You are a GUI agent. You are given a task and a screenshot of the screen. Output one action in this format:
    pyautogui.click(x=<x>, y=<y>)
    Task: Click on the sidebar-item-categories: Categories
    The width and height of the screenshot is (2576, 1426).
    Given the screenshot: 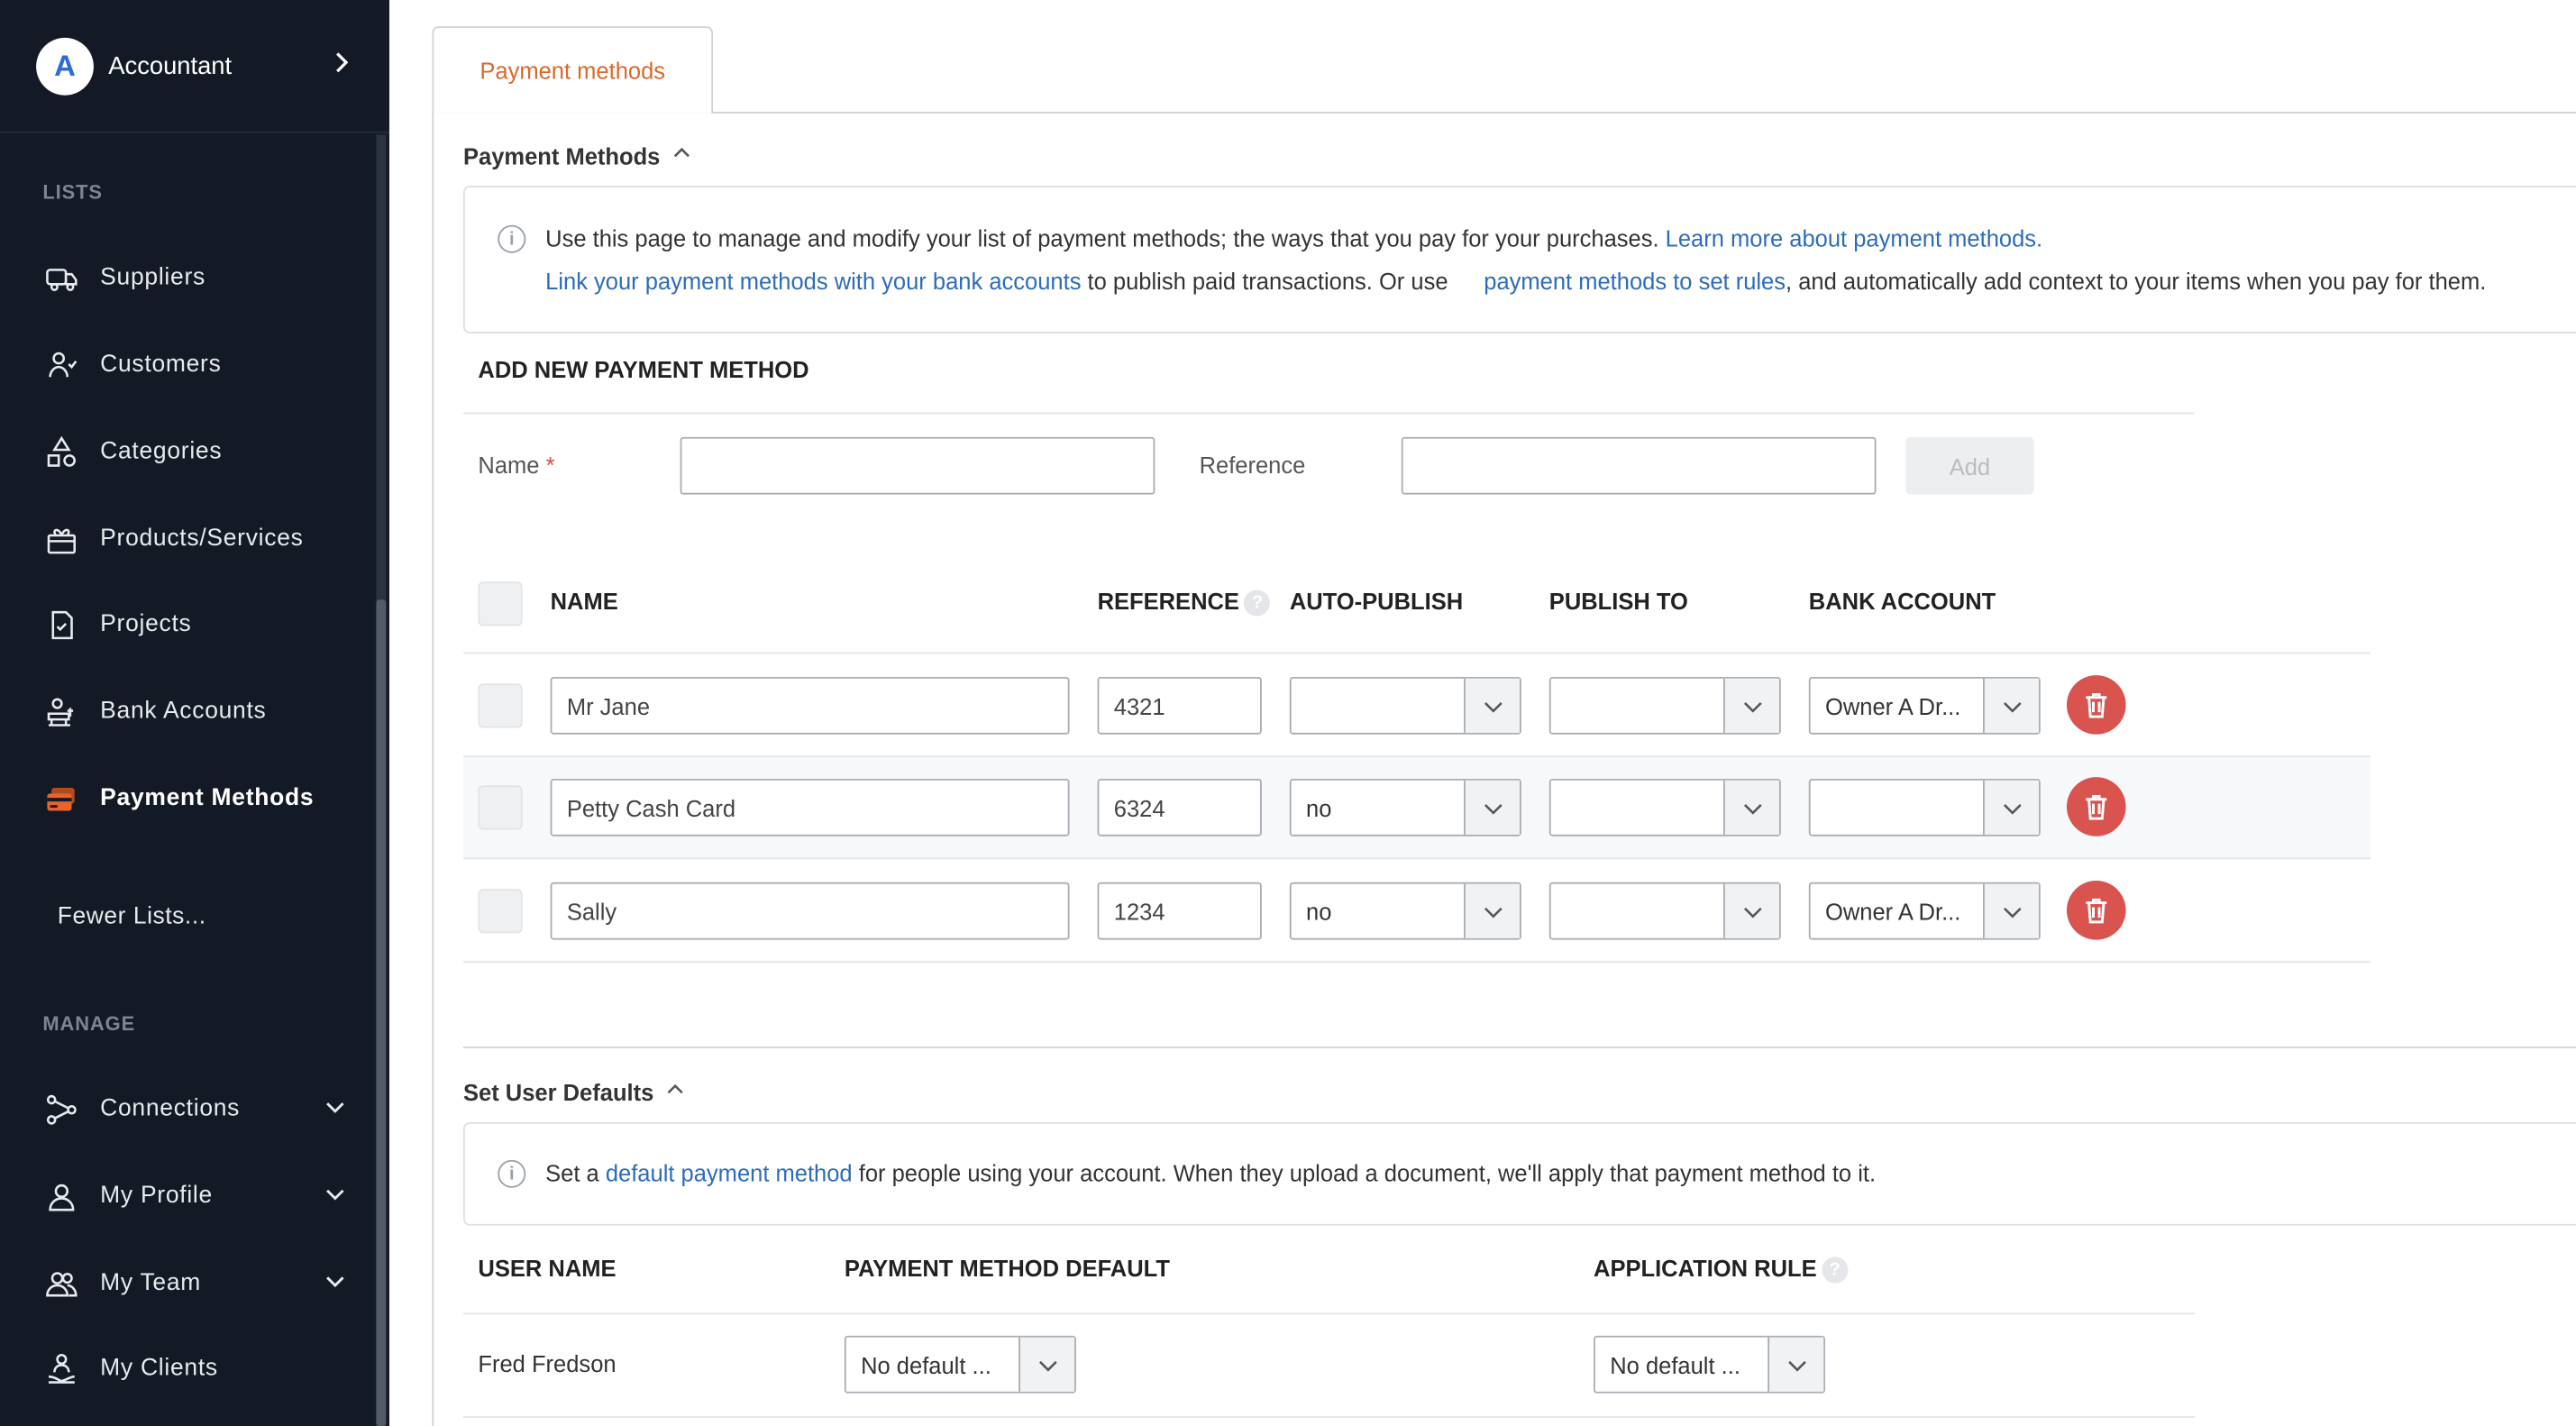 What is the action you would take?
    pyautogui.click(x=198, y=452)
    